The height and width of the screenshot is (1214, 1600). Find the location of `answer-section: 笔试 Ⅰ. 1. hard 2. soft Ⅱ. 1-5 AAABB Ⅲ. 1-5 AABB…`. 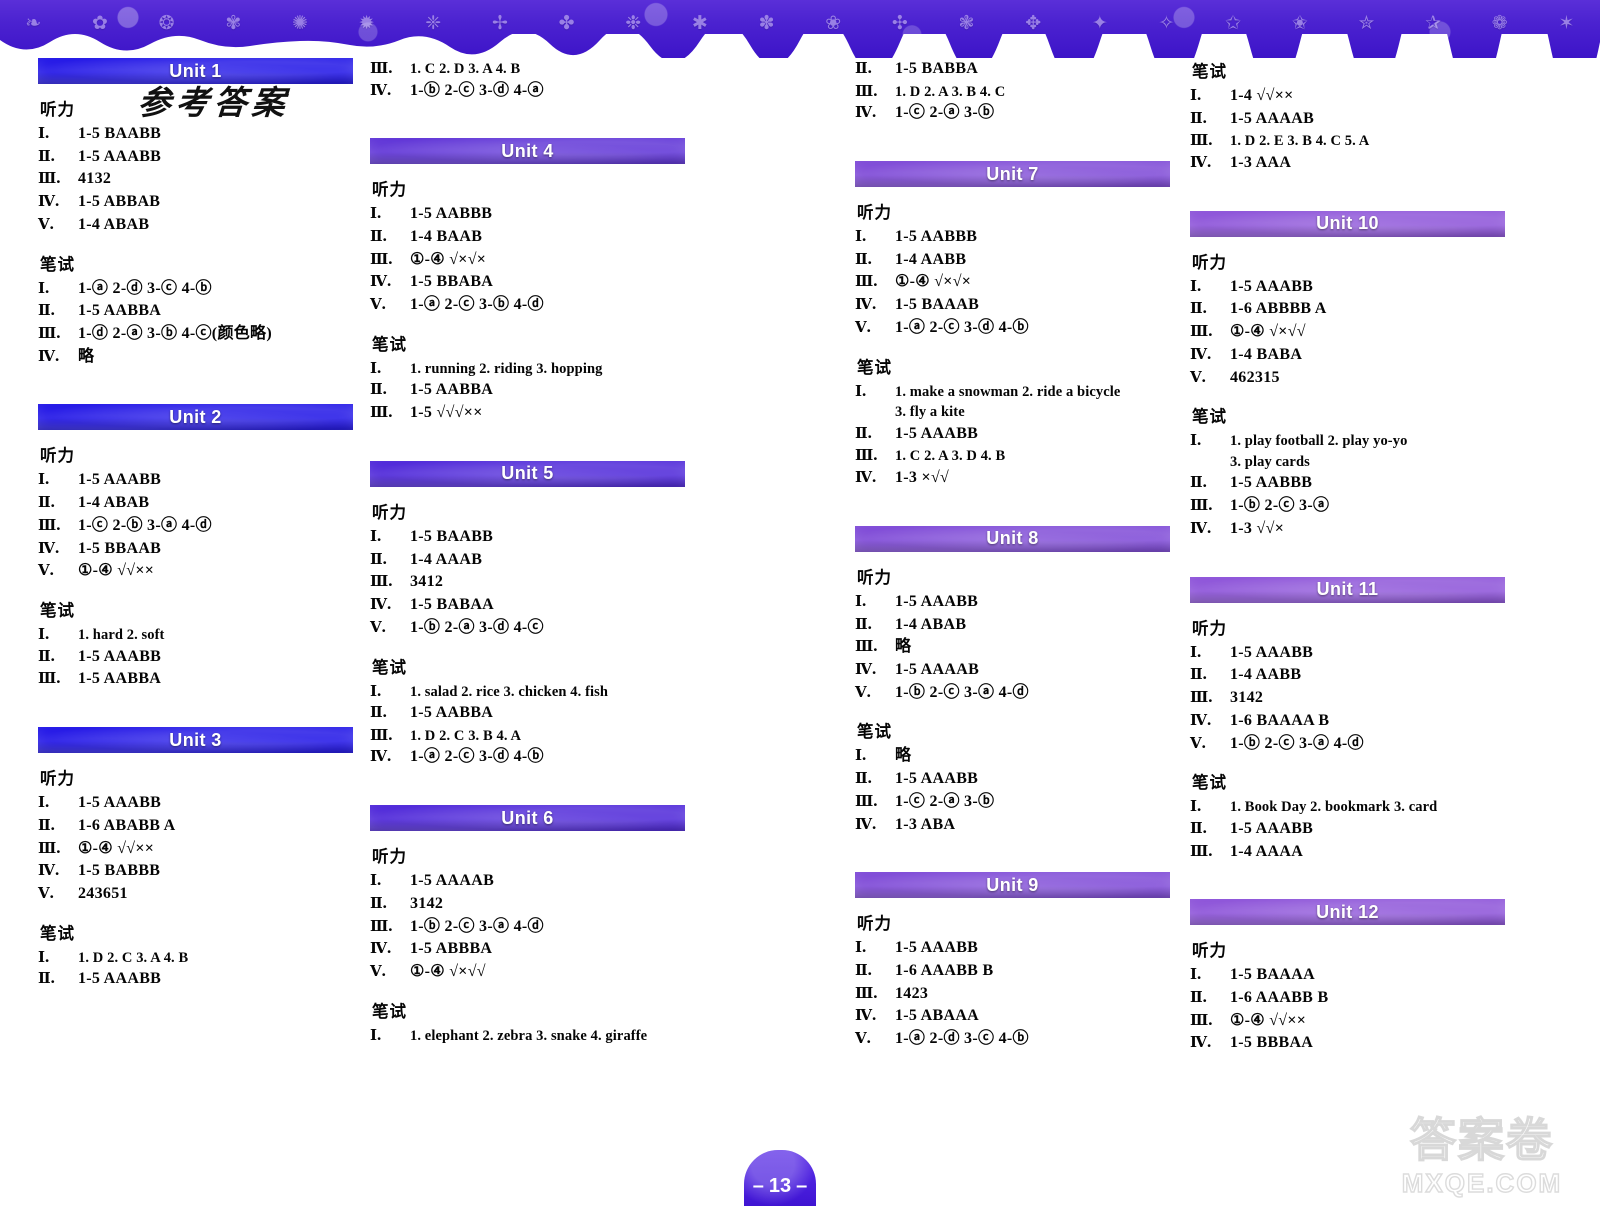

answer-section: 笔试 Ⅰ. 1. hard 2. soft Ⅱ. 1-5 AAABB Ⅲ. 1-5 AABB… is located at coordinates (208, 644).